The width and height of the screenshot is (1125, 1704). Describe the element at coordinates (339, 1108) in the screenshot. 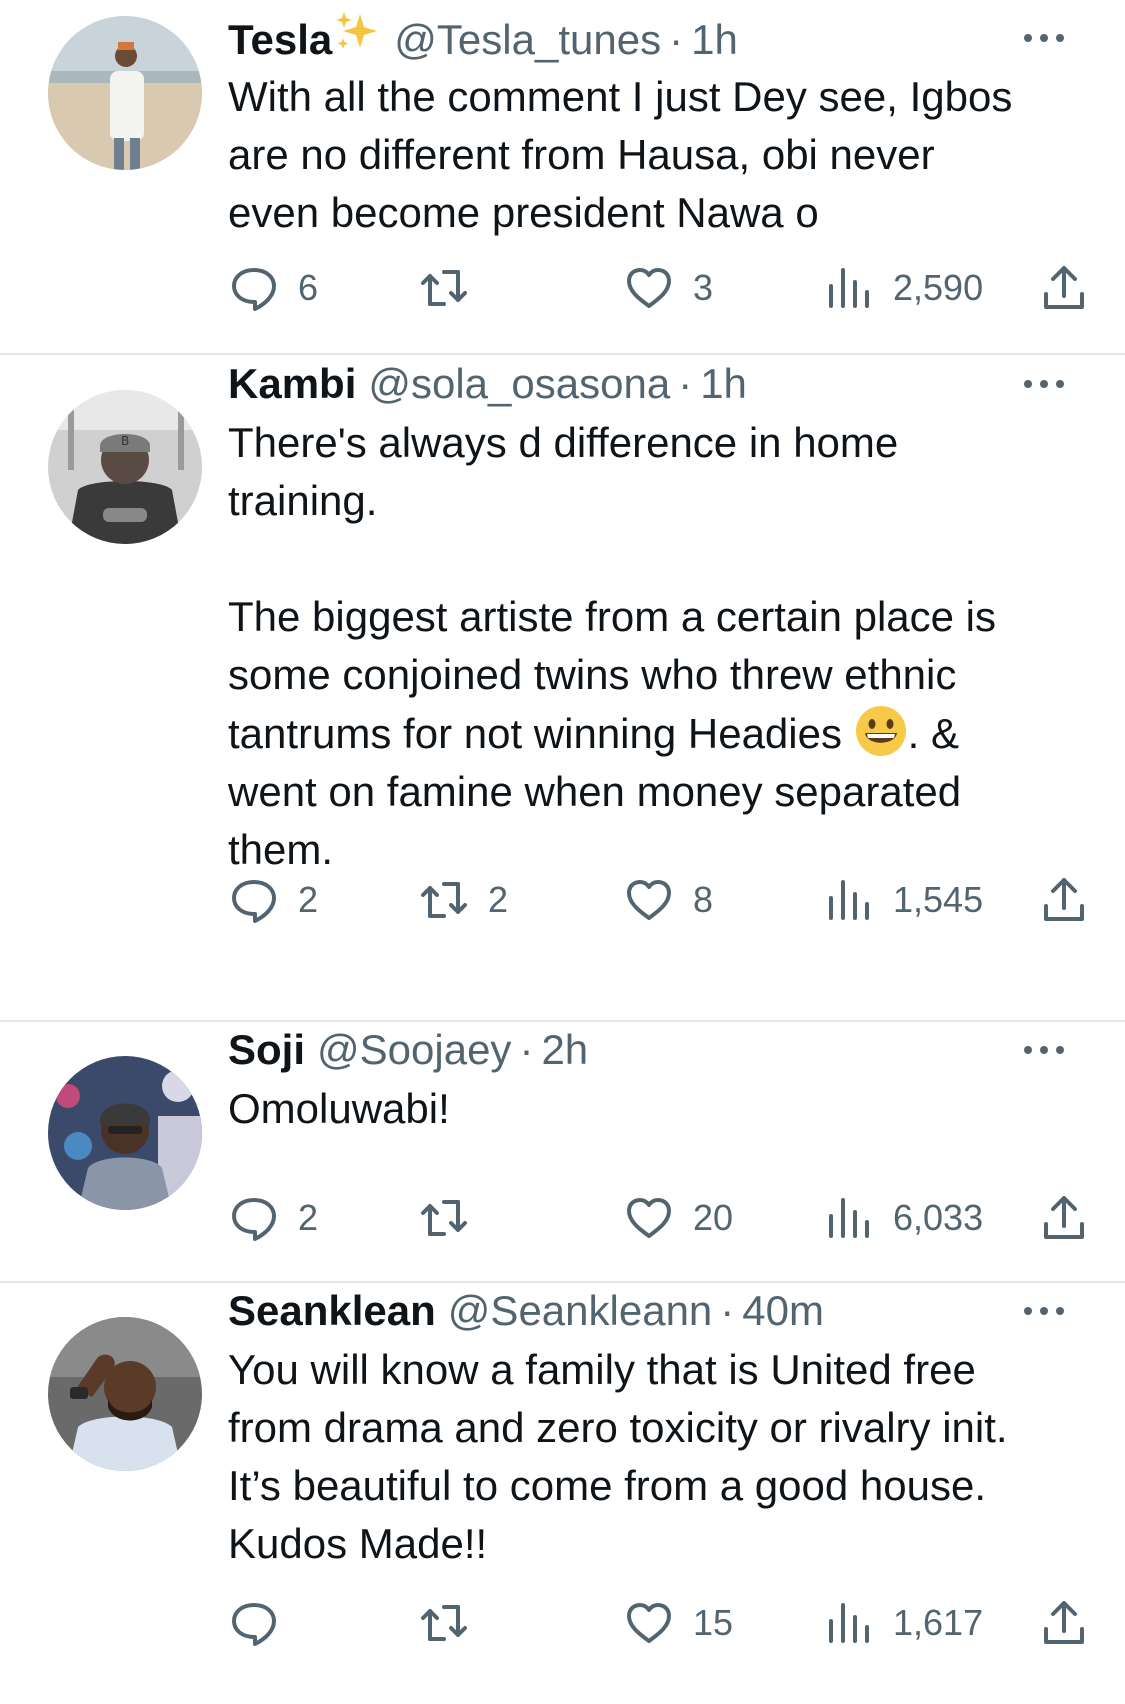

I see `tweet-text: Omoluwabi!` at that location.